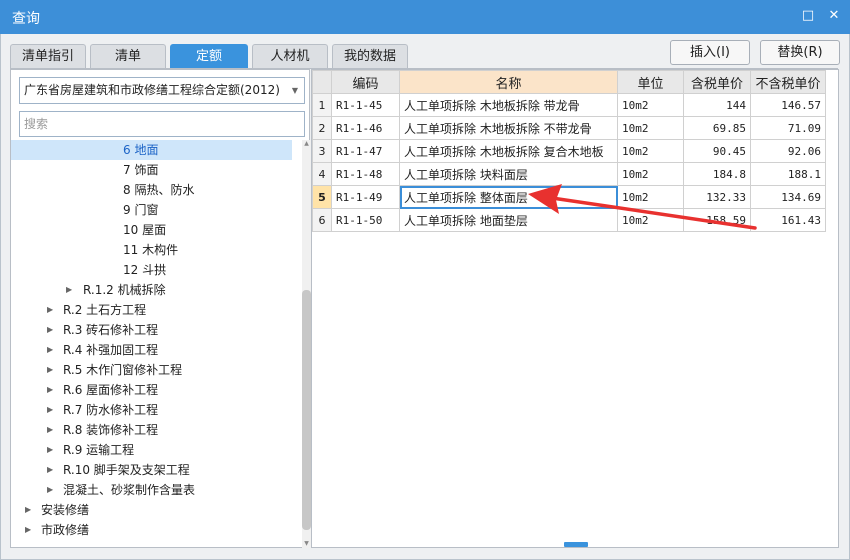 The width and height of the screenshot is (850, 560). What do you see at coordinates (322, 128) in the screenshot?
I see `row-number: 2` at bounding box center [322, 128].